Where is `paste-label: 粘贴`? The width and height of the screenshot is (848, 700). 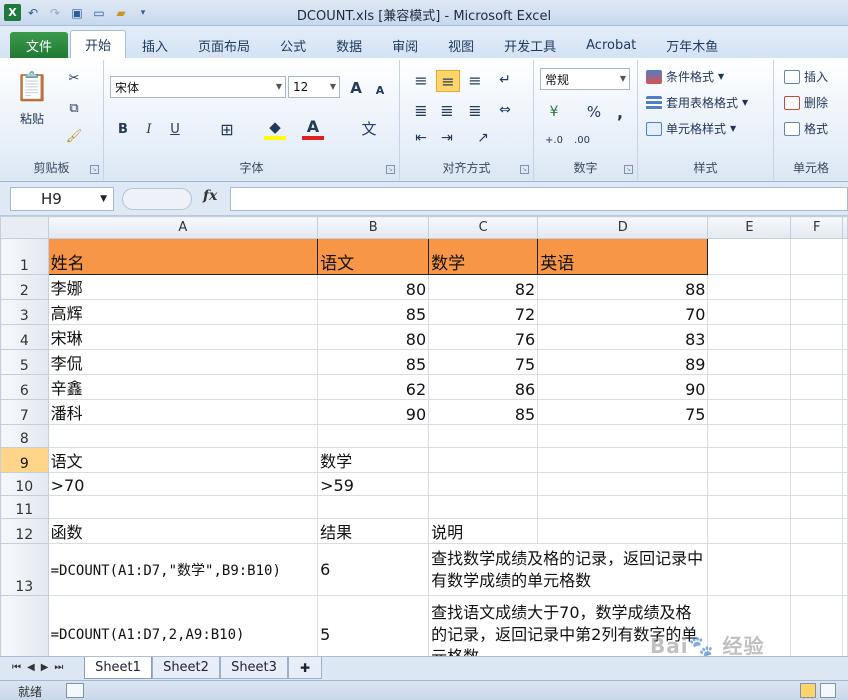 paste-label: 粘贴 is located at coordinates (32, 118).